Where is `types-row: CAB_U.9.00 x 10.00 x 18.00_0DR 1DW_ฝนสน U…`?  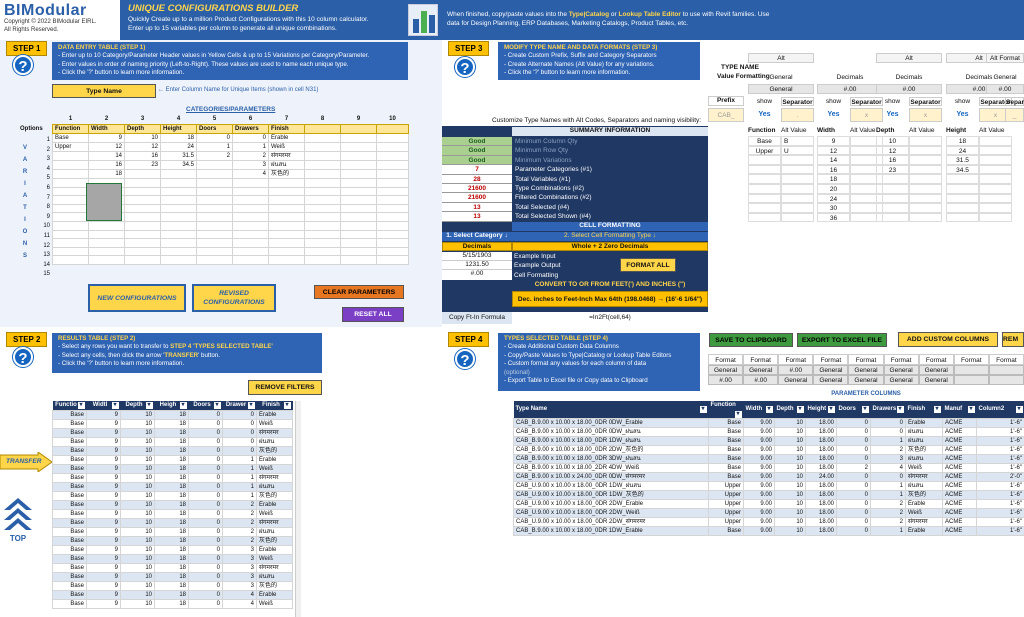
types-row: CAB_U.9.00 x 10.00 x 18.00_0DR 1DW_ฝนสน U… is located at coordinates (768, 486).